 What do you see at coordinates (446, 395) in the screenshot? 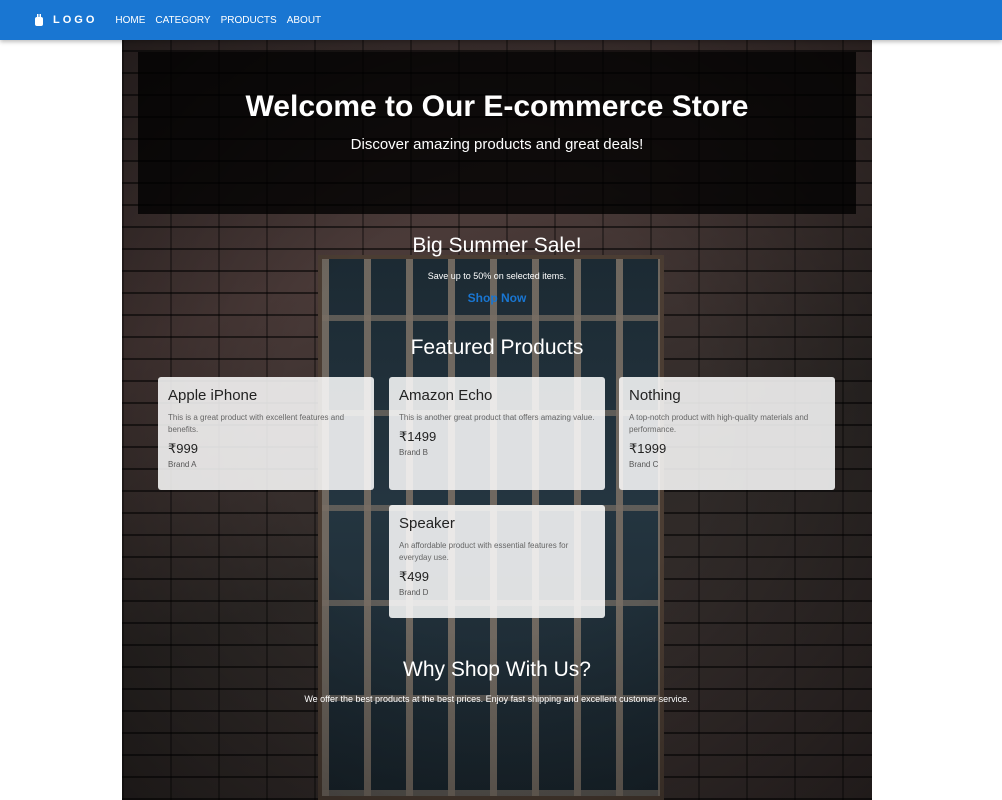
I see `product-name: Amazon Echo` at bounding box center [446, 395].